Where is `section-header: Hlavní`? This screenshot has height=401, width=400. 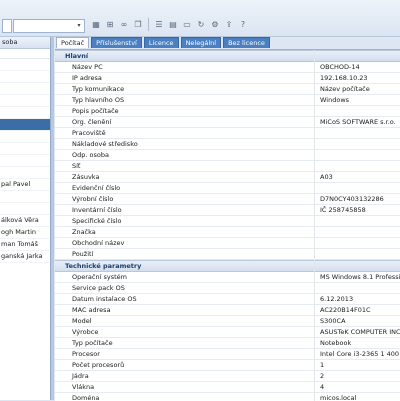
section-header: Hlavní is located at coordinates (227, 56).